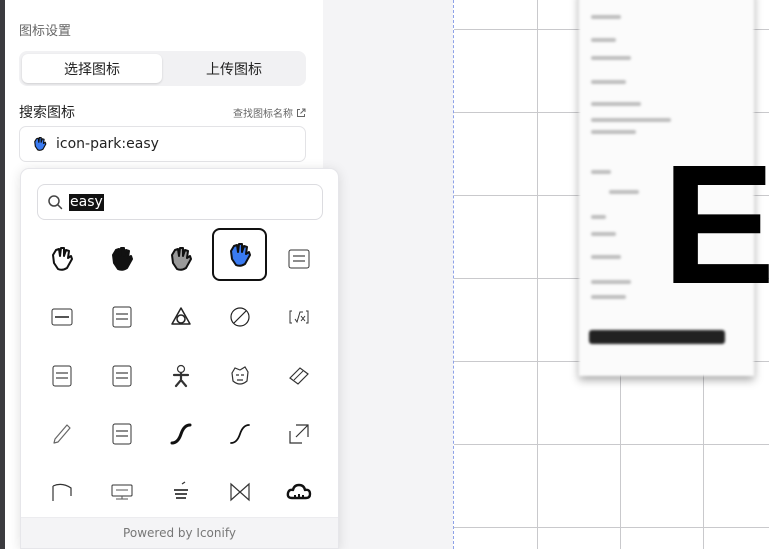  I want to click on icon-option-ldch-easy, so click(61, 375).